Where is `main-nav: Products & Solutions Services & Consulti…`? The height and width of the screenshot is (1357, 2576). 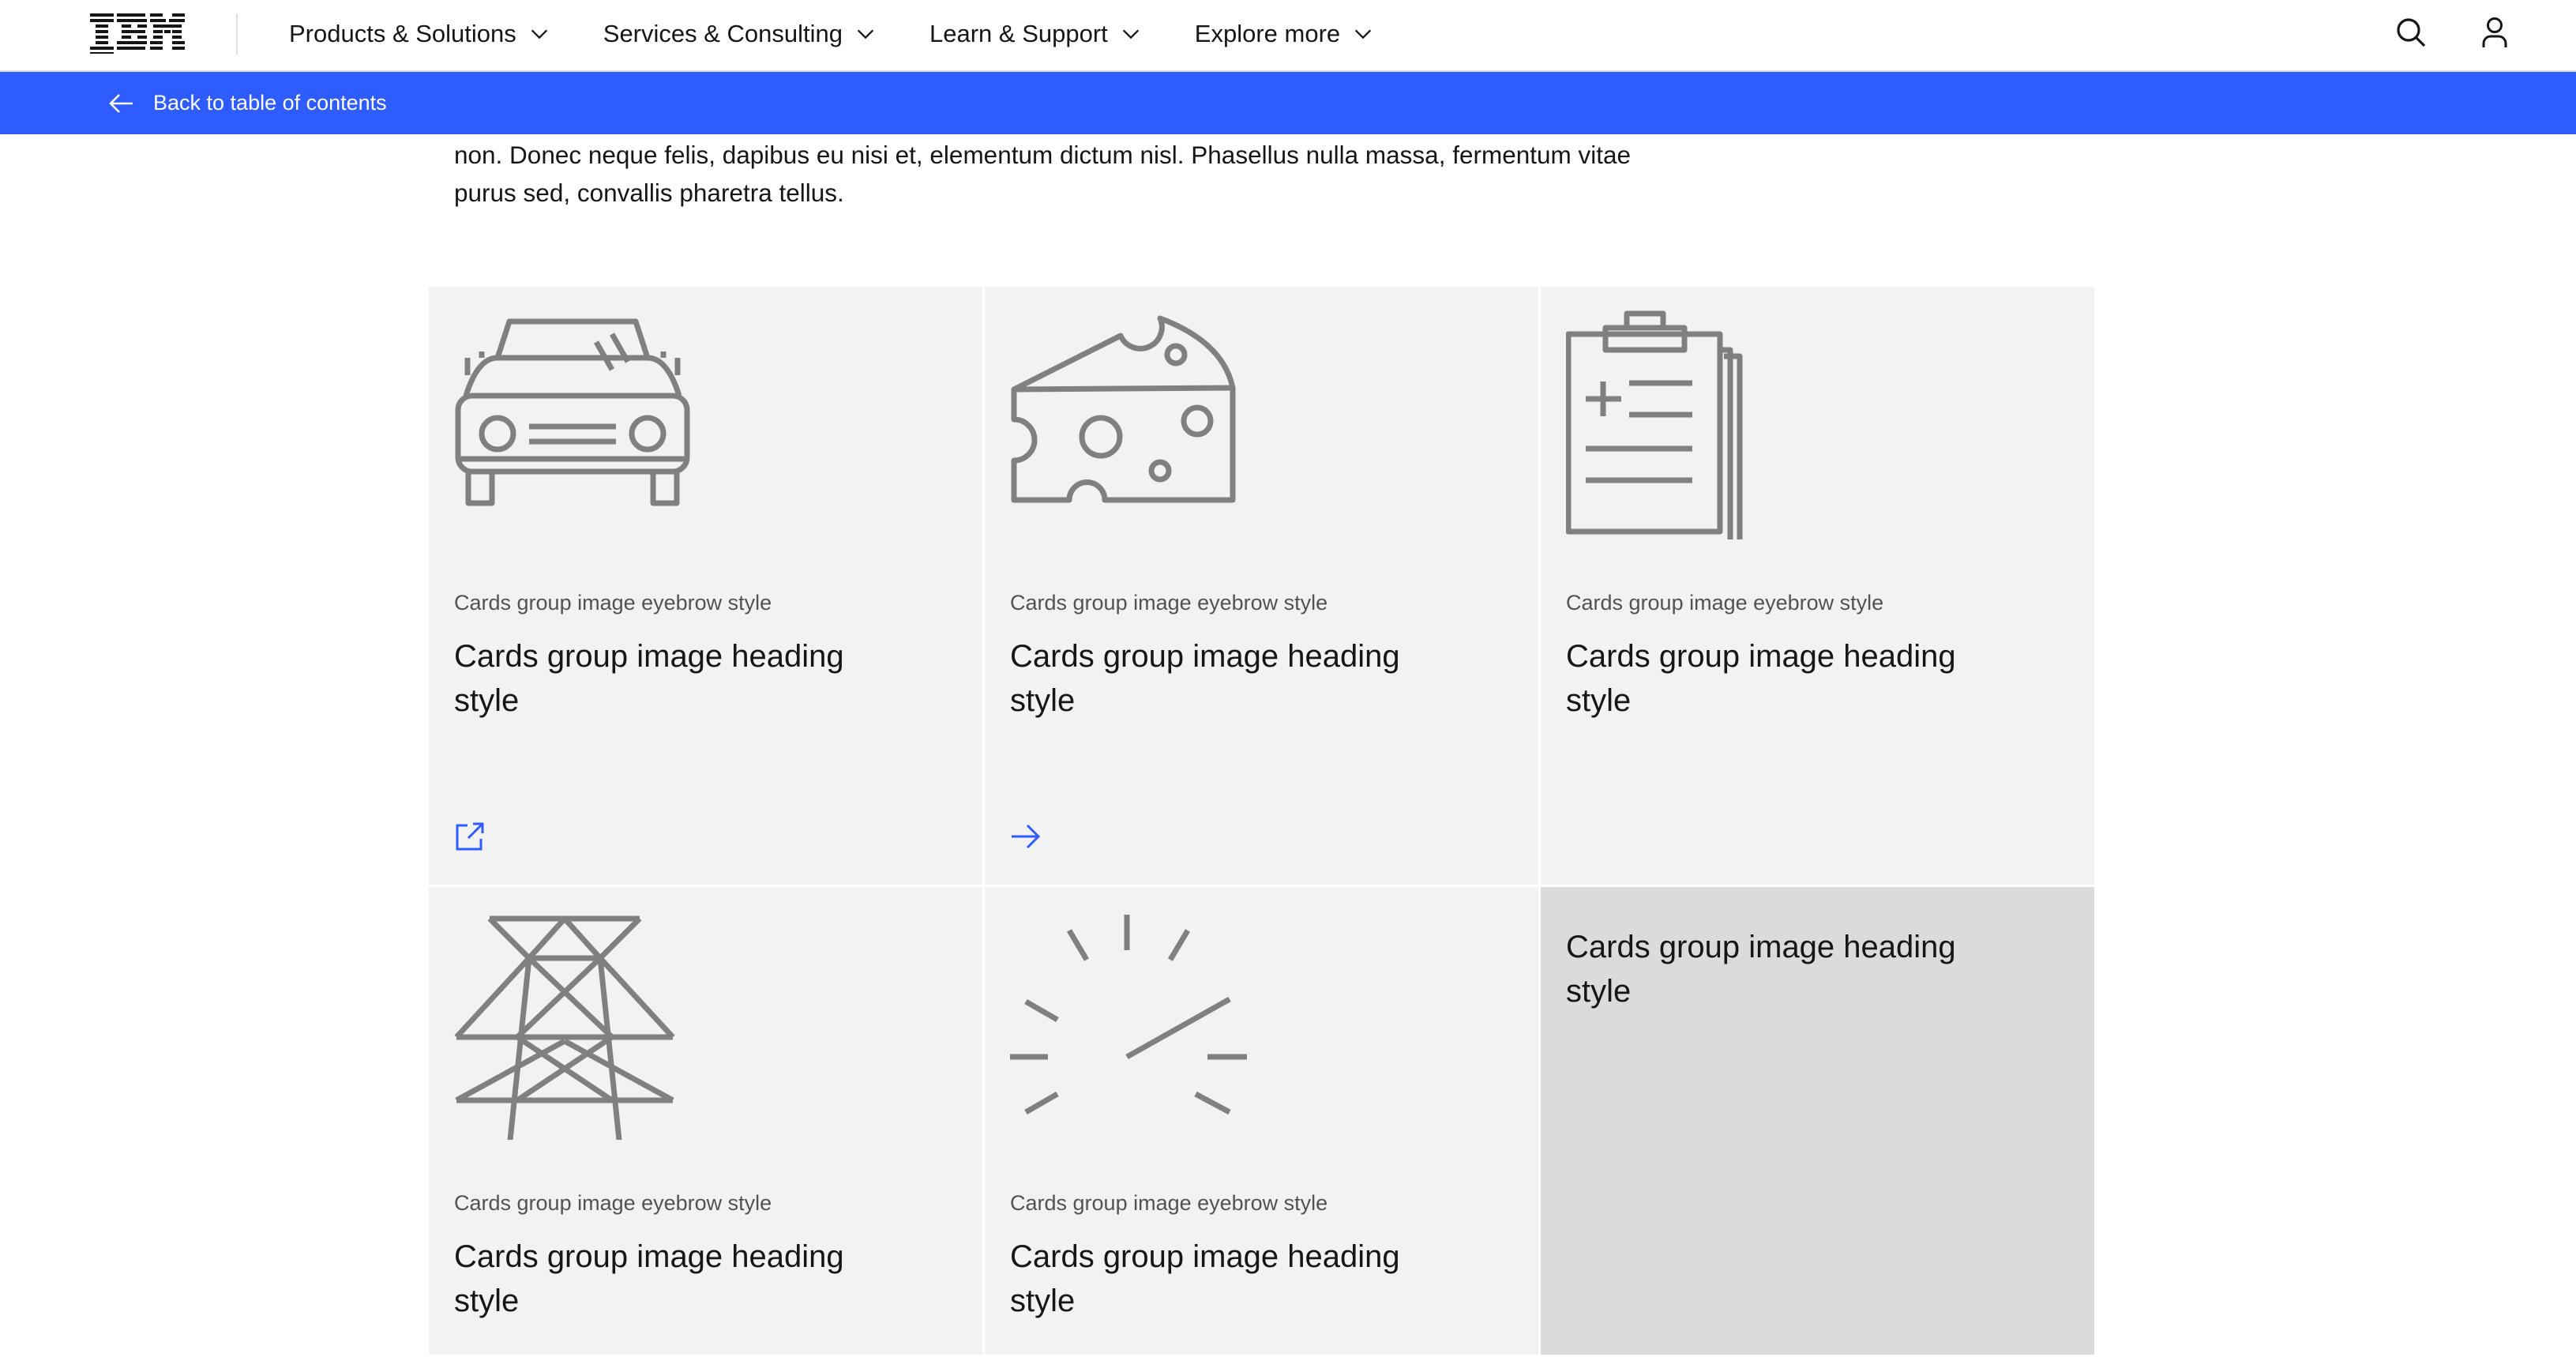
main-nav: Products & Solutions Services & Consulti… is located at coordinates (858, 34).